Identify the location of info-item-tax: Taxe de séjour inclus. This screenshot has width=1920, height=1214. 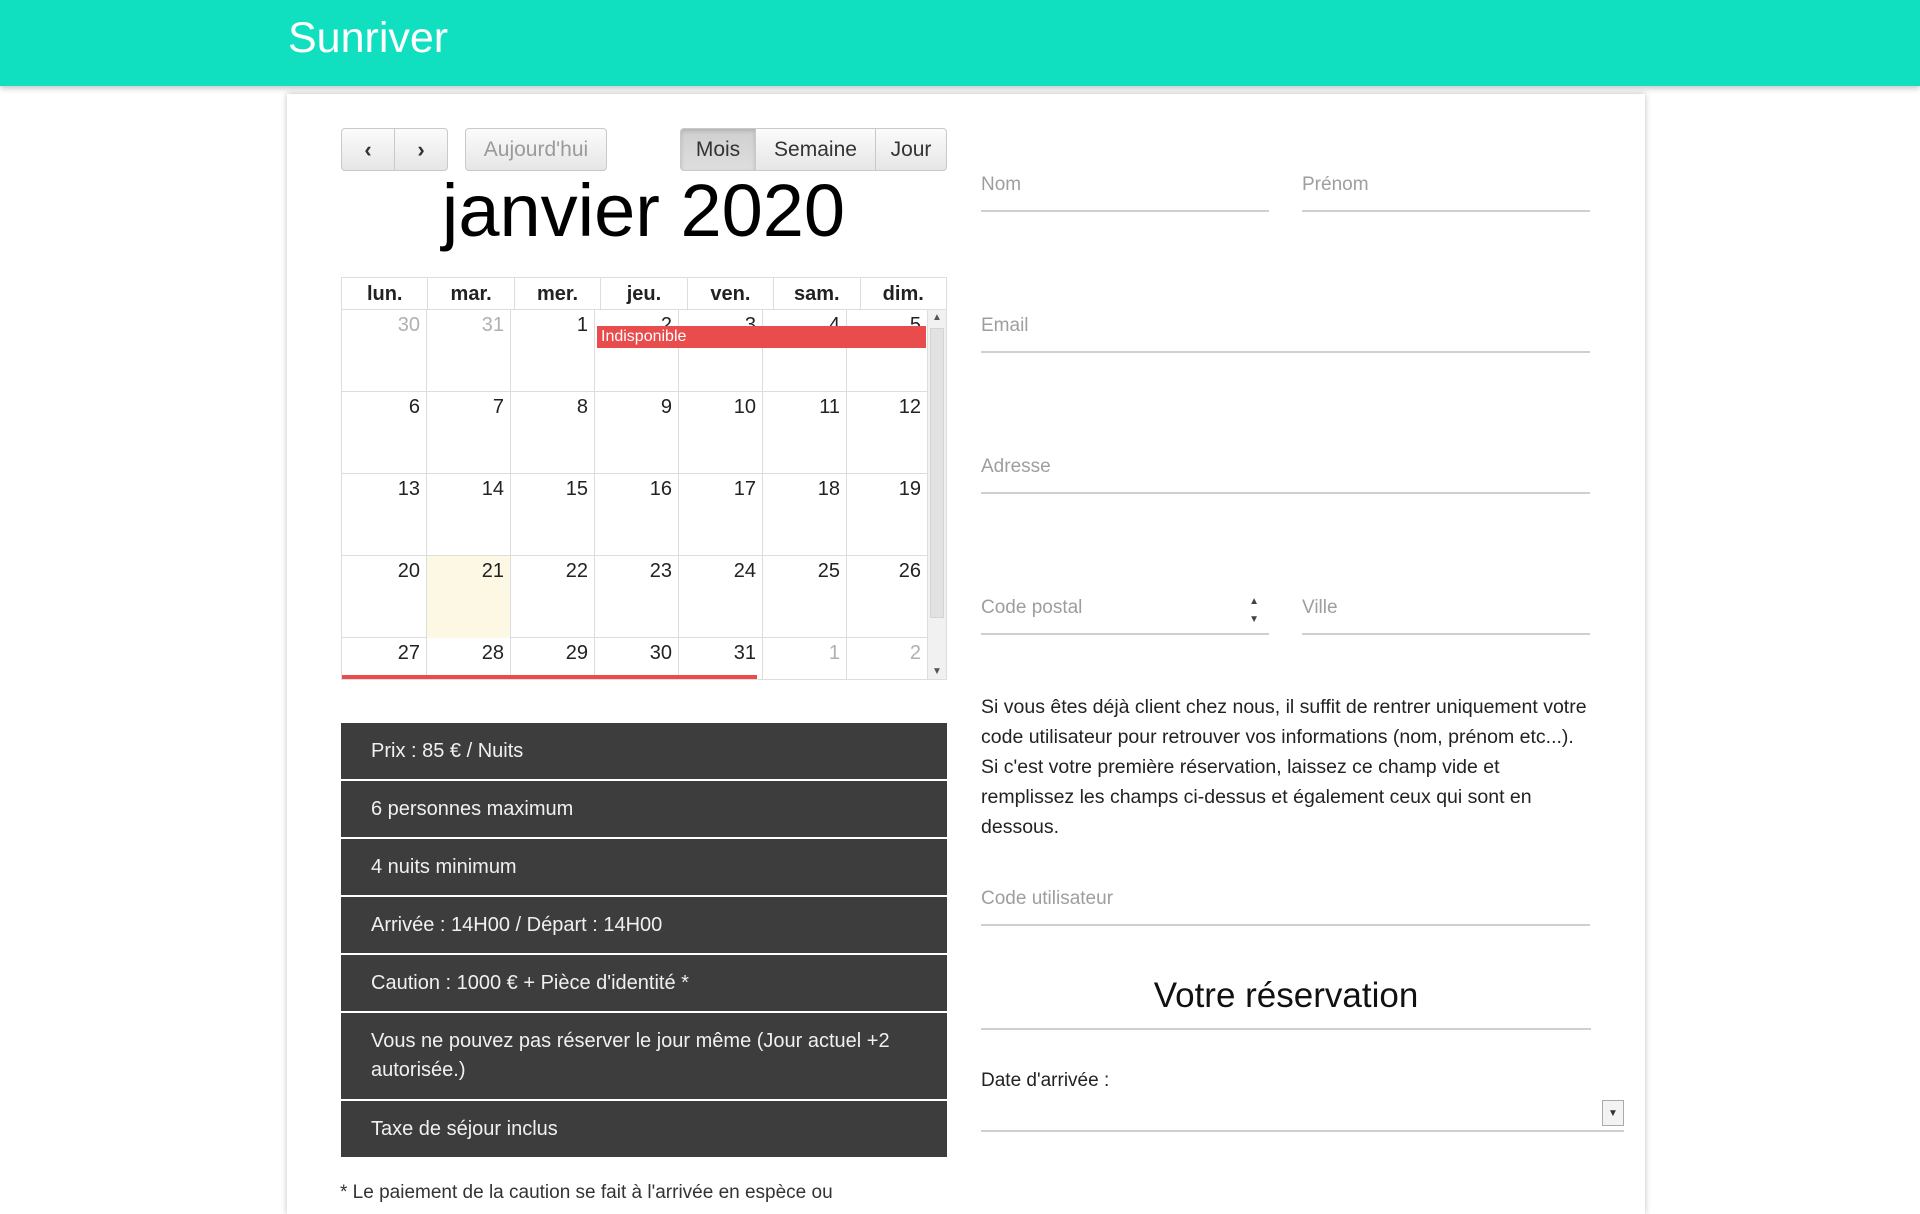
(644, 1130).